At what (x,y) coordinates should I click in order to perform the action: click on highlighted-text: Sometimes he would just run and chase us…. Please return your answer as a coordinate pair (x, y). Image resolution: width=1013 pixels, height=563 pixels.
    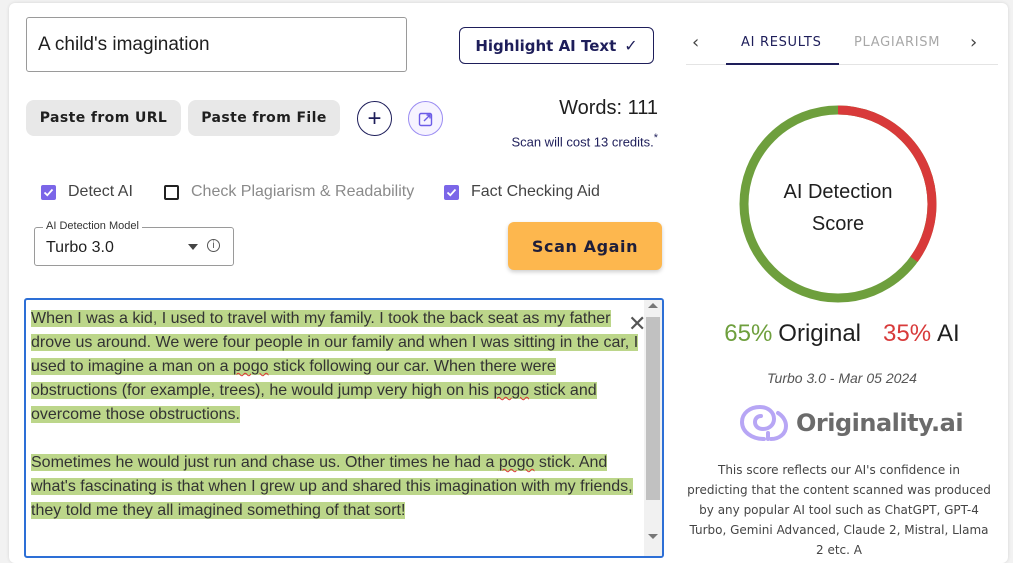
    Looking at the image, I should click on (332, 486).